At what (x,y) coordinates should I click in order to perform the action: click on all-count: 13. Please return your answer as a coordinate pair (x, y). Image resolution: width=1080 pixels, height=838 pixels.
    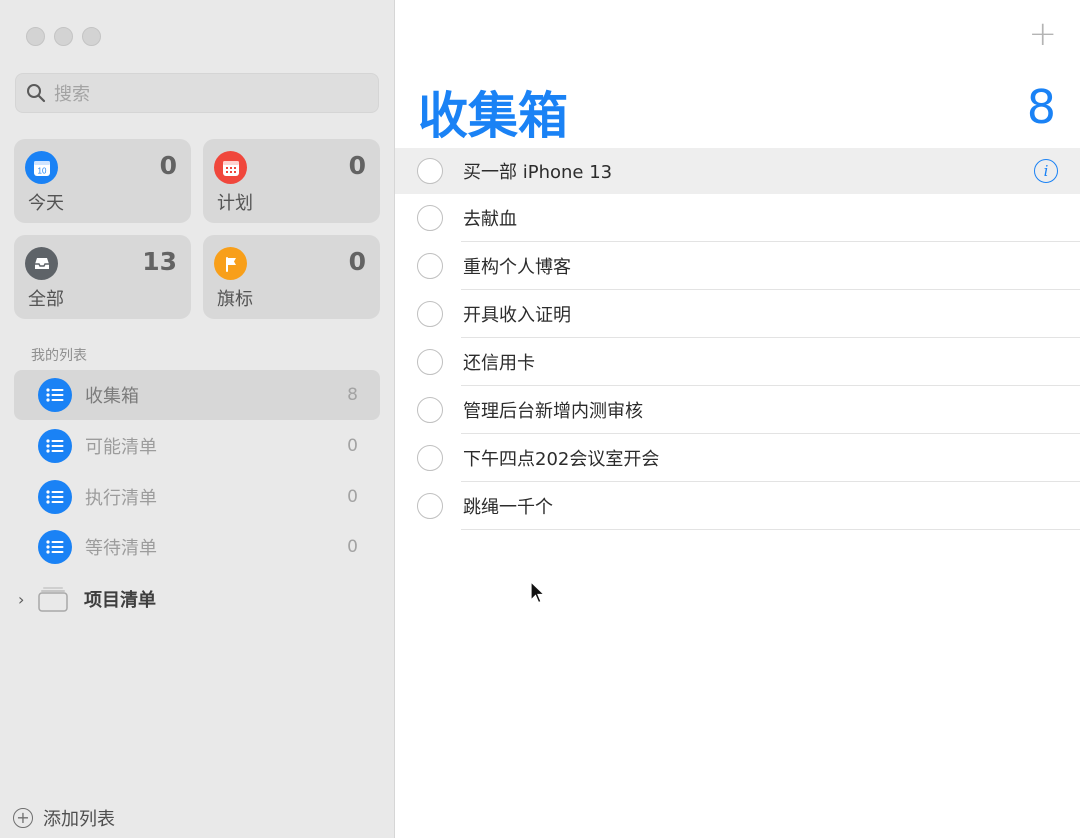
    Looking at the image, I should click on (159, 261).